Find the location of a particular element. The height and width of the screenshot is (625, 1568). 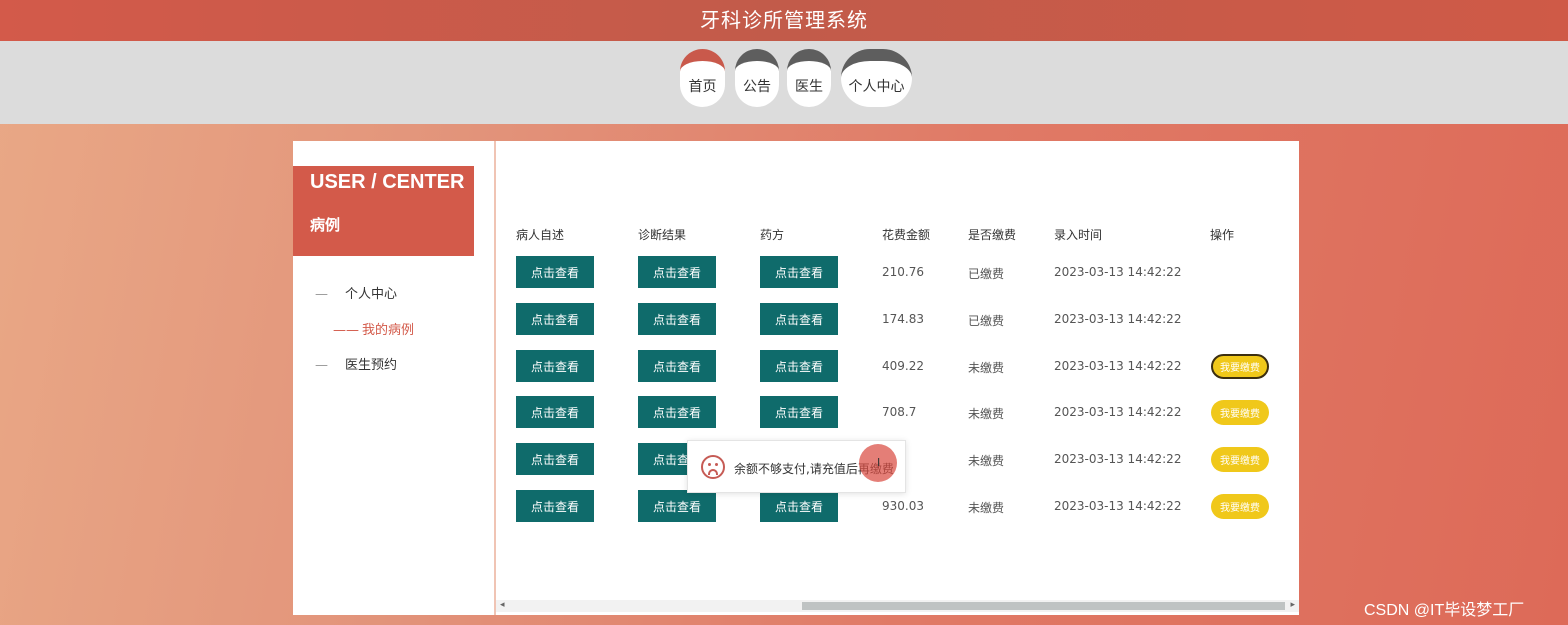

nav-personal-center: 个人中心 is located at coordinates (876, 78).